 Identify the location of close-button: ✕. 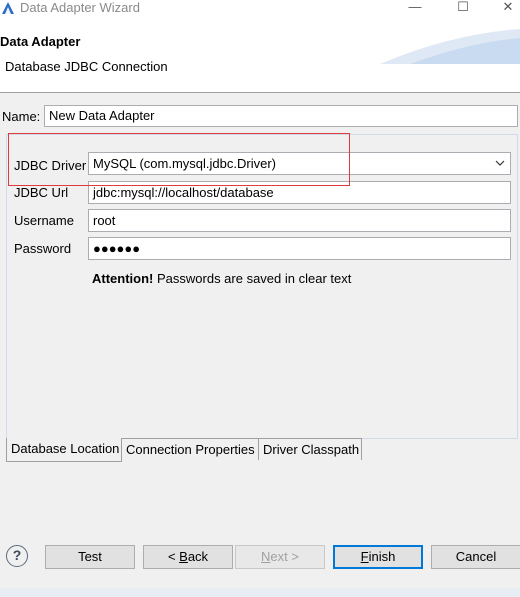
(508, 8).